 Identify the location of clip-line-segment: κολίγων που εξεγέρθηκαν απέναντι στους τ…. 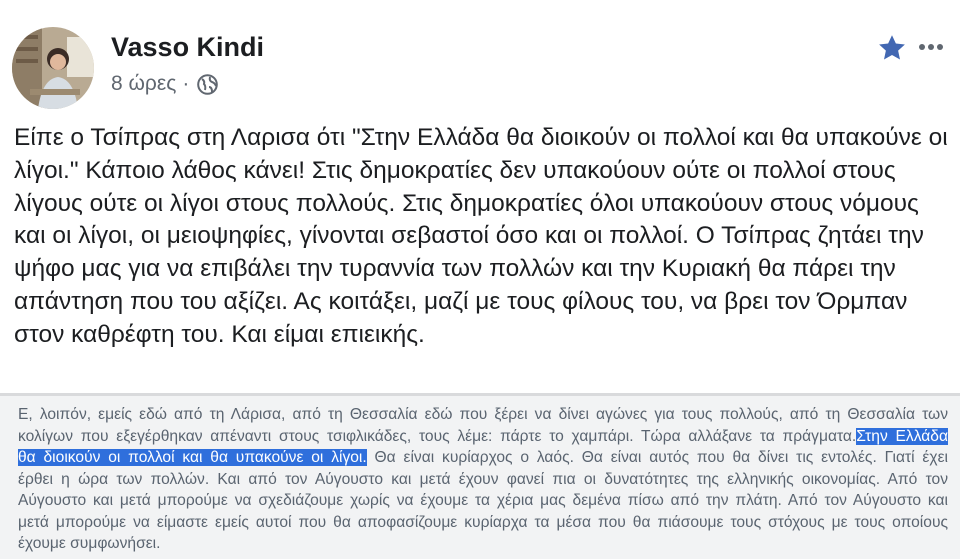
(437, 436).